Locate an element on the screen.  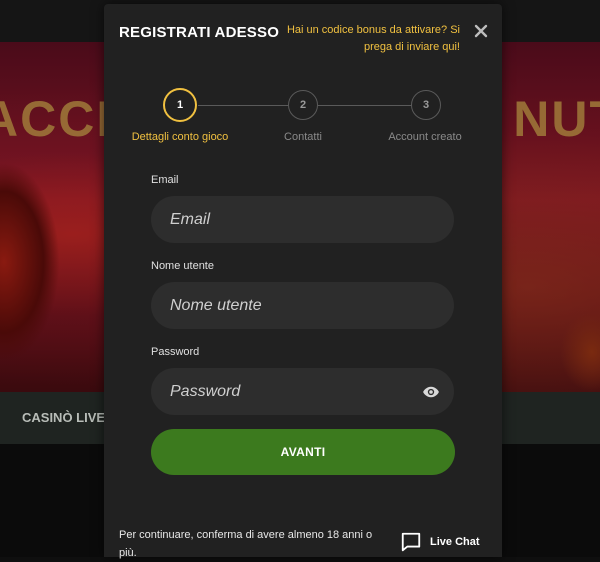
username-field-wrapper is located at coordinates (302, 305).